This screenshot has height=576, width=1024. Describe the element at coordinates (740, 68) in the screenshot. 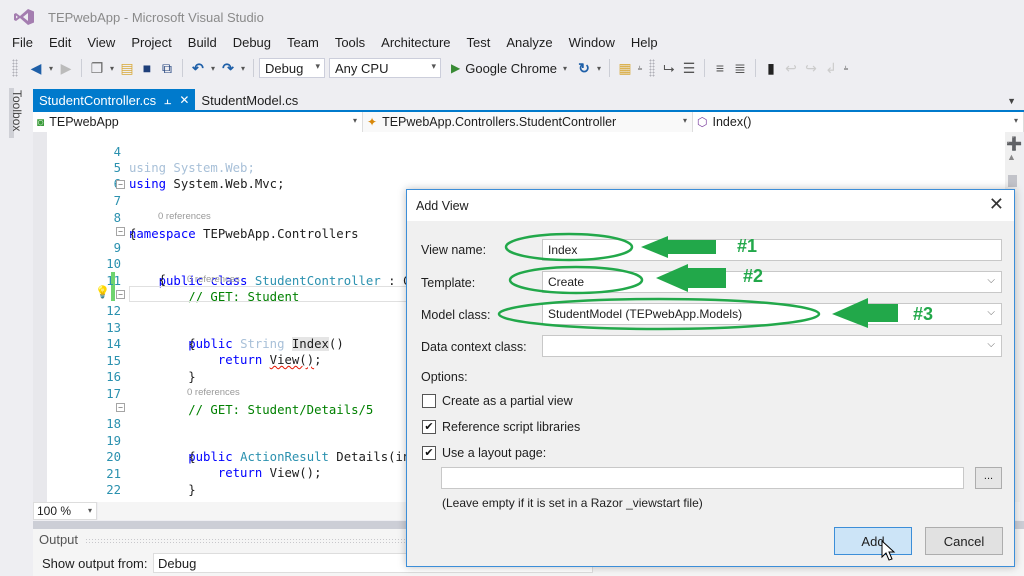

I see `uncomment-lines-icon: ≣` at that location.